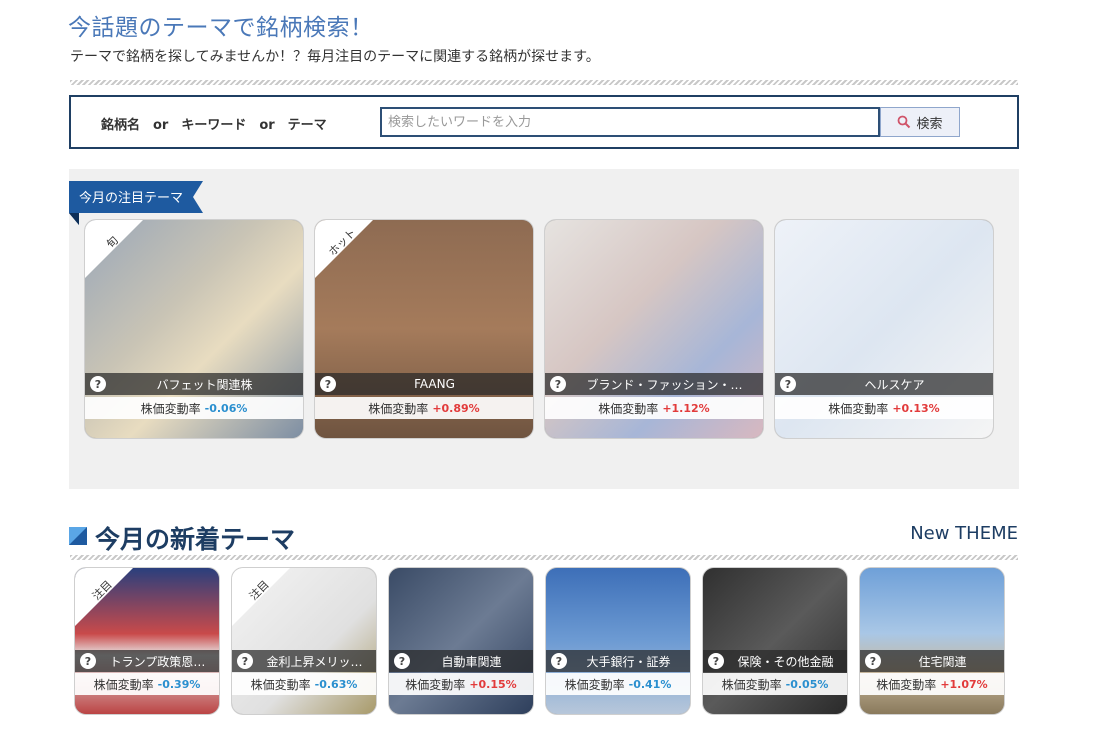 This screenshot has width=1100, height=730. Describe the element at coordinates (884, 329) in the screenshot. I see `theme-card: ? ヘルスケア株価変動率 +0.13%` at that location.